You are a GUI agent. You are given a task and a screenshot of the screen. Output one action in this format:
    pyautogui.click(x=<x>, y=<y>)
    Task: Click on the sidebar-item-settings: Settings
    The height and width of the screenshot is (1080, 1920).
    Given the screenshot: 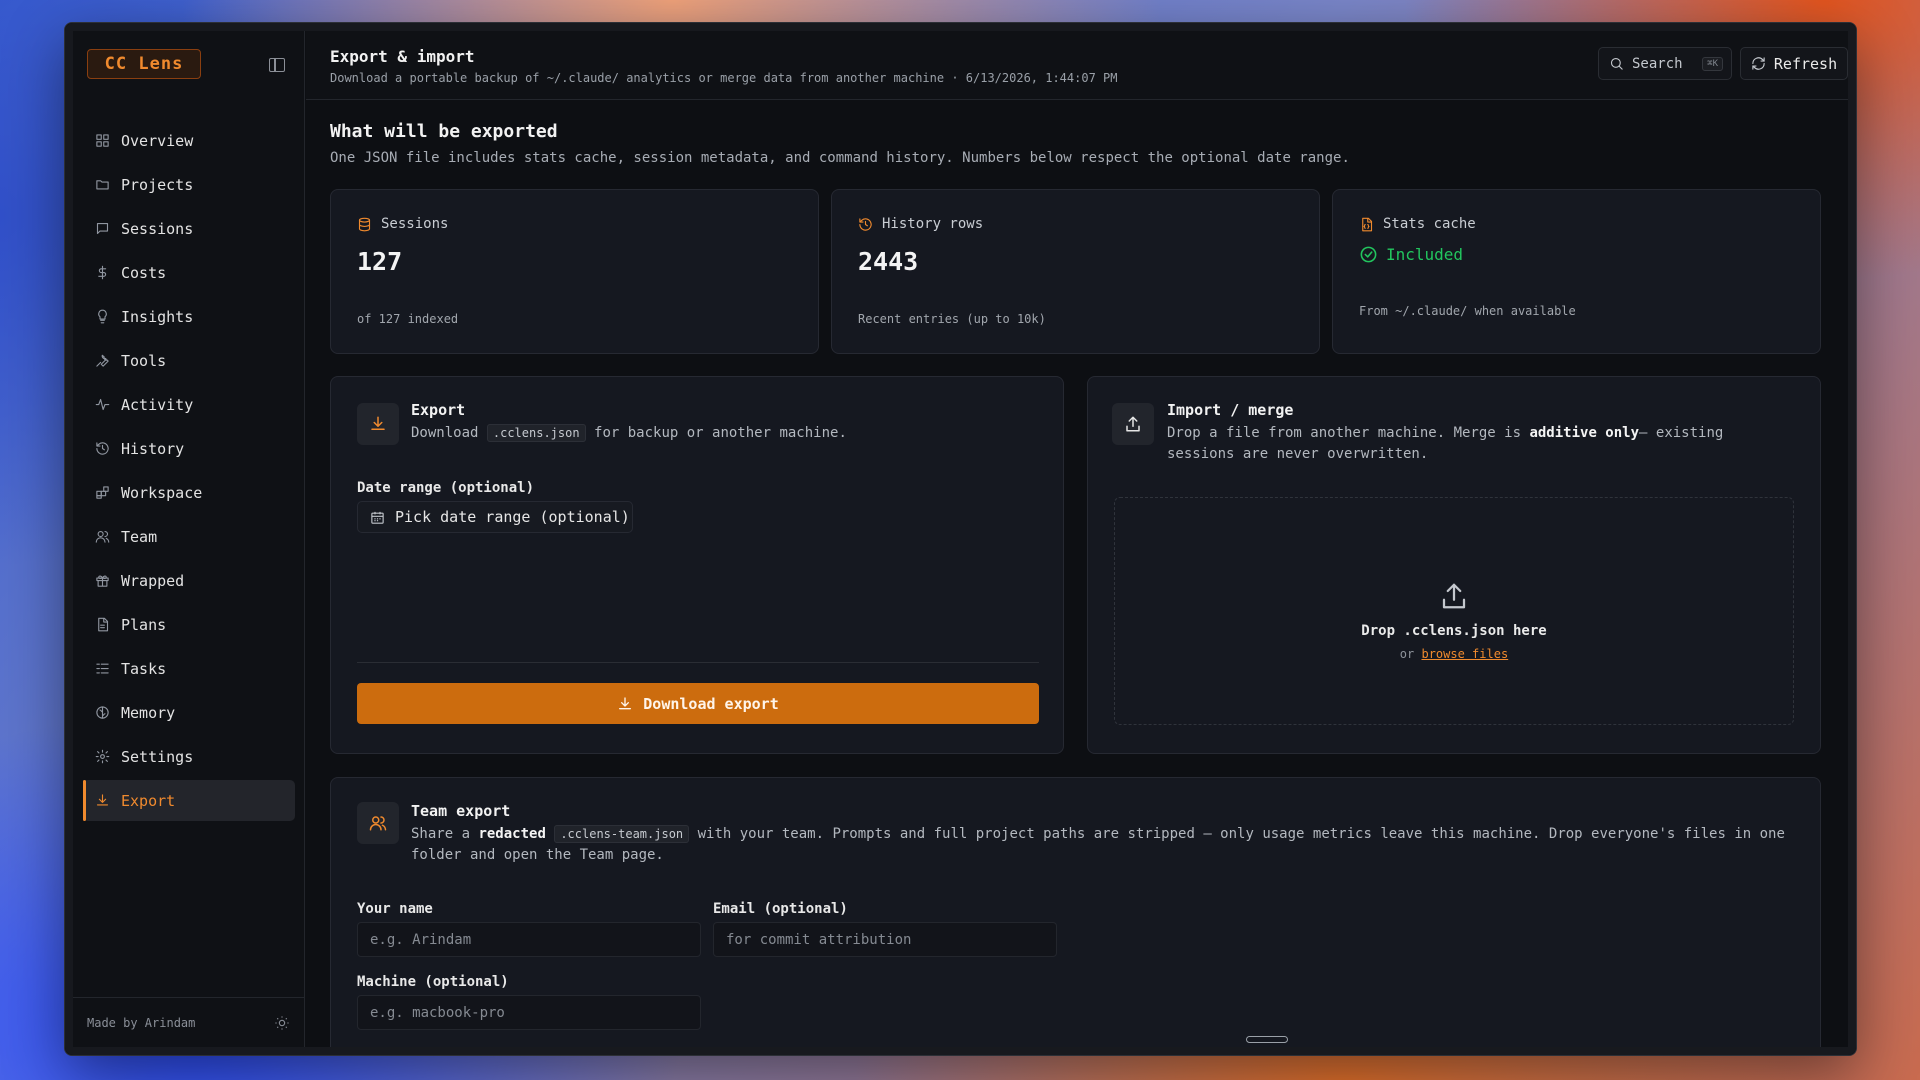 What is the action you would take?
    pyautogui.click(x=189, y=756)
    